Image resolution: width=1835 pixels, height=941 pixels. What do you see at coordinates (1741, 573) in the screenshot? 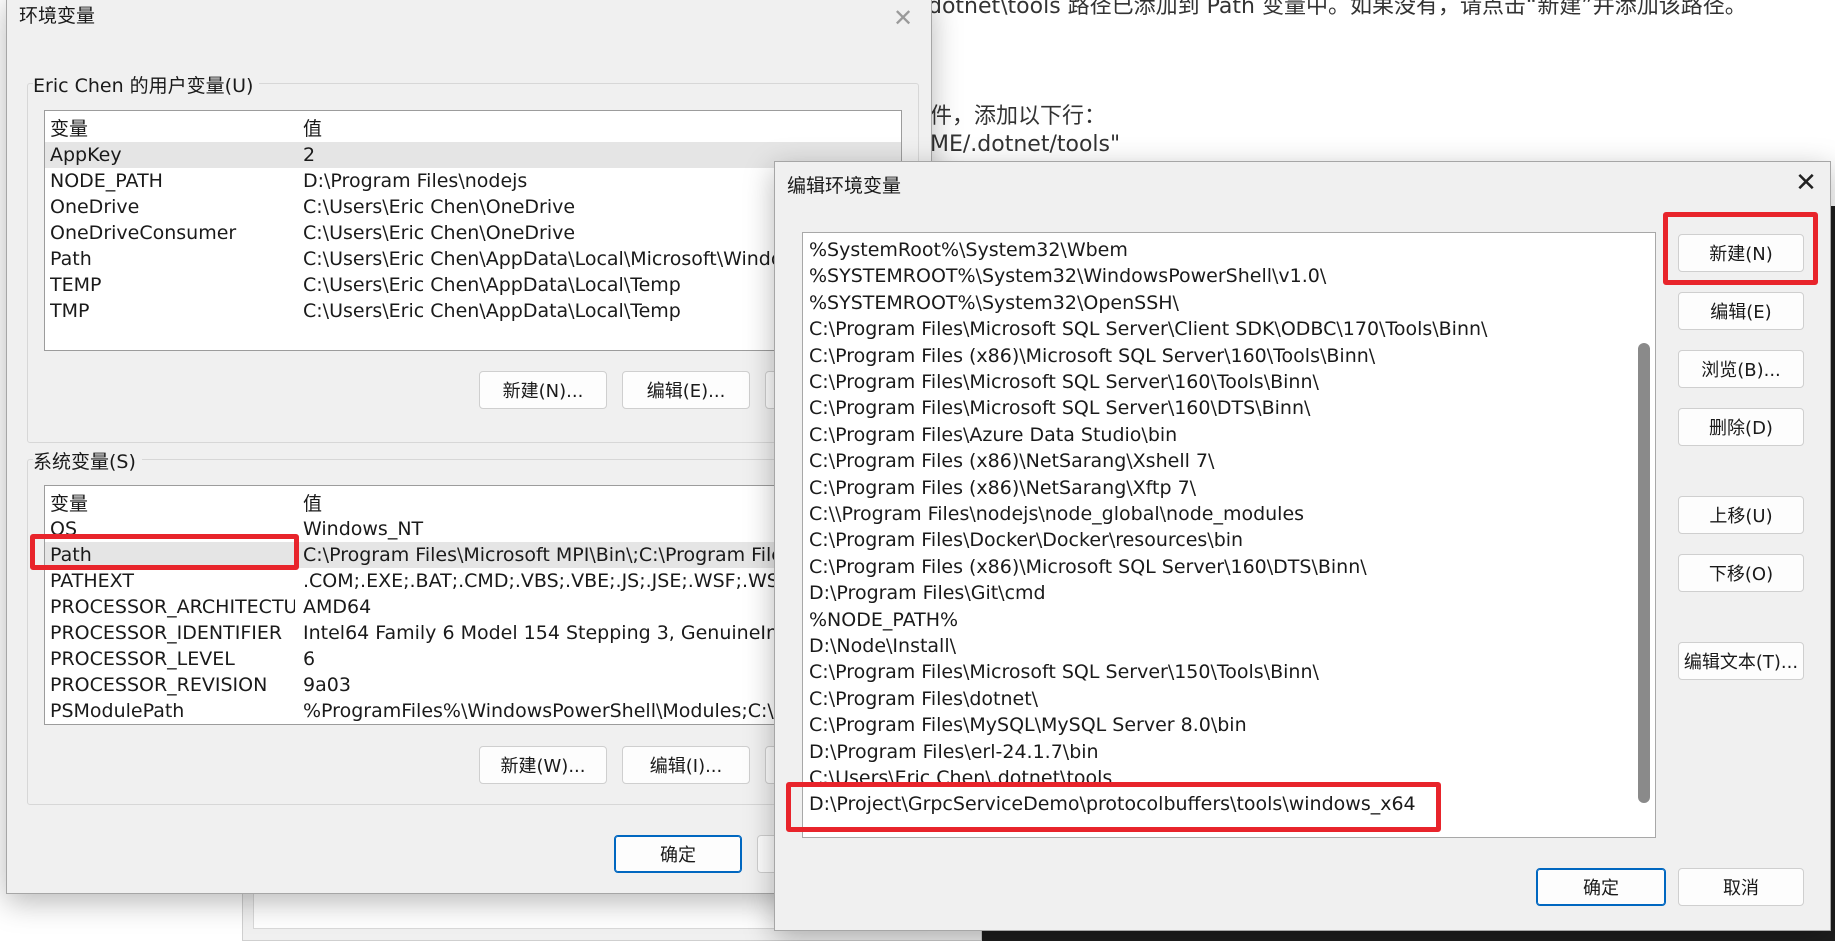
I see `move-down-button: 下移(O)` at bounding box center [1741, 573].